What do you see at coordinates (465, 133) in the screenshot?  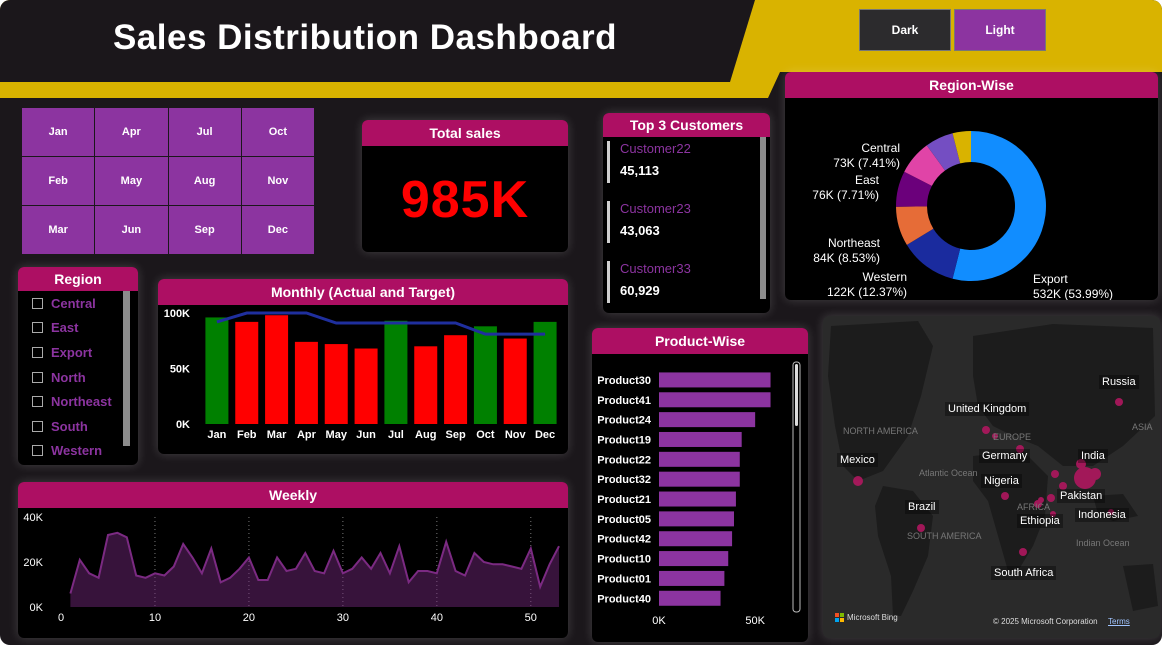 I see `total-sales-title: Total sales` at bounding box center [465, 133].